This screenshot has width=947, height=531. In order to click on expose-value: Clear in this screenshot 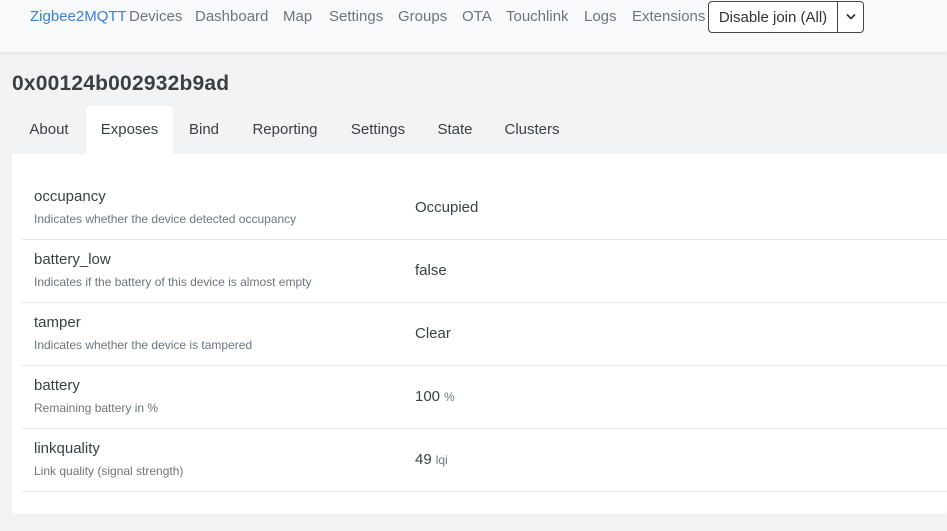, I will do `click(433, 333)`.